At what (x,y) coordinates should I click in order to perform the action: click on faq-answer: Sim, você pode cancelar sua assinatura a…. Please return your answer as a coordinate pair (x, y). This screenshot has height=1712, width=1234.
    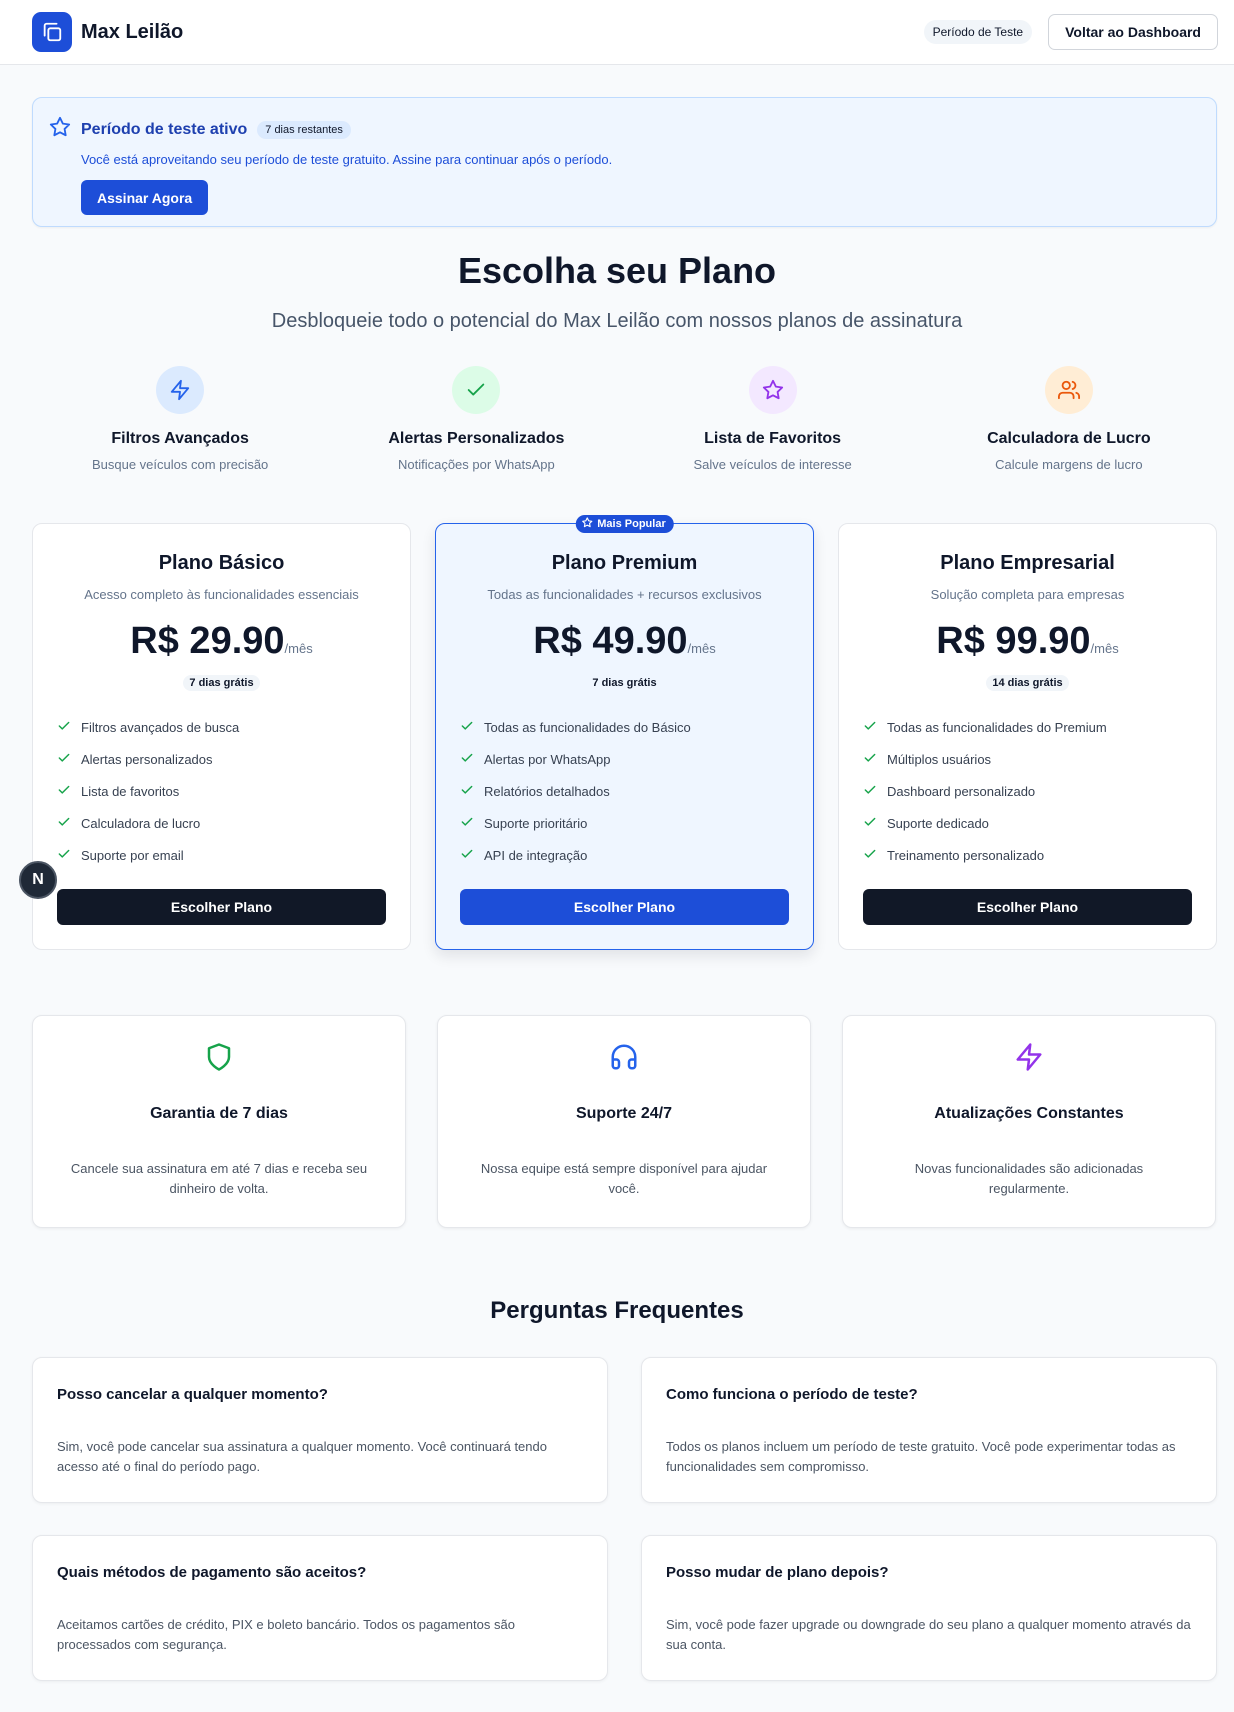
    Looking at the image, I should click on (302, 1456).